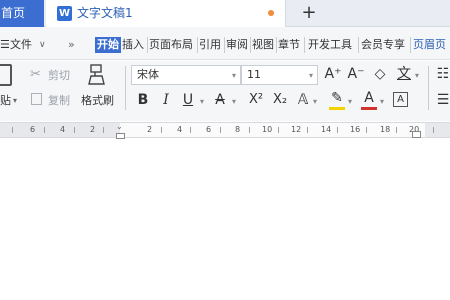 This screenshot has height=300, width=450. Describe the element at coordinates (279, 75) in the screenshot. I see `font-size-select: 11` at that location.